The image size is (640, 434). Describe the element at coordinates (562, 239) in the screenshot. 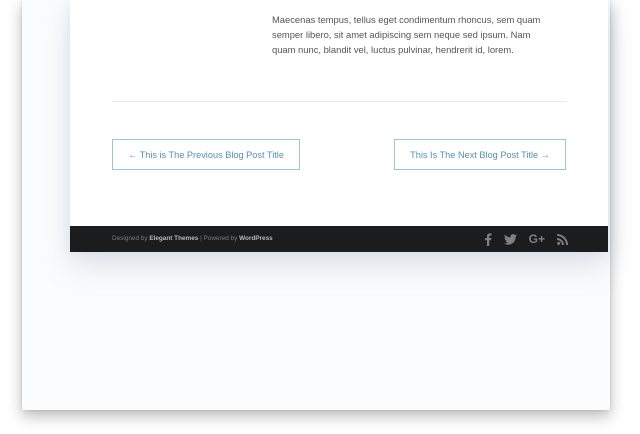

I see `rss-icon` at that location.